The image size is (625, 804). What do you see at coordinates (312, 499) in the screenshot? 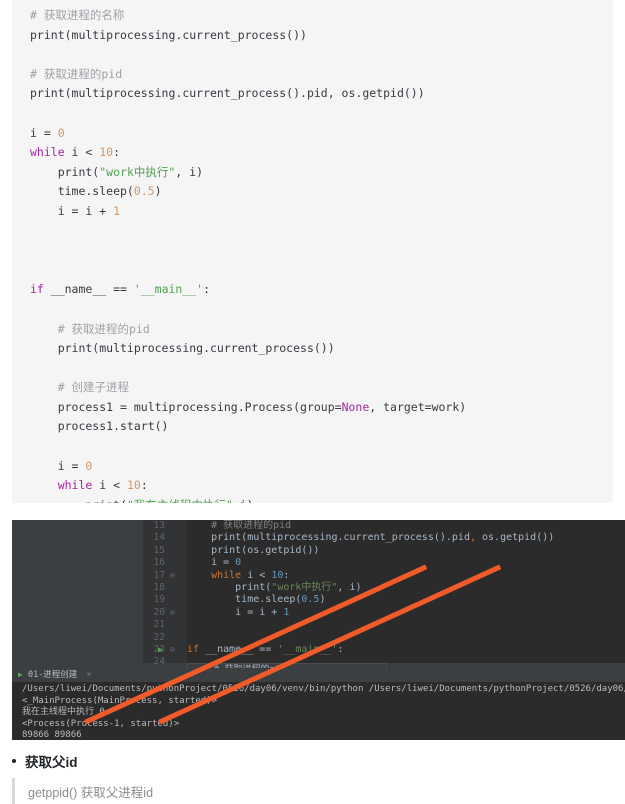
I see `code-line: print("我在主线程中执行",i)` at bounding box center [312, 499].